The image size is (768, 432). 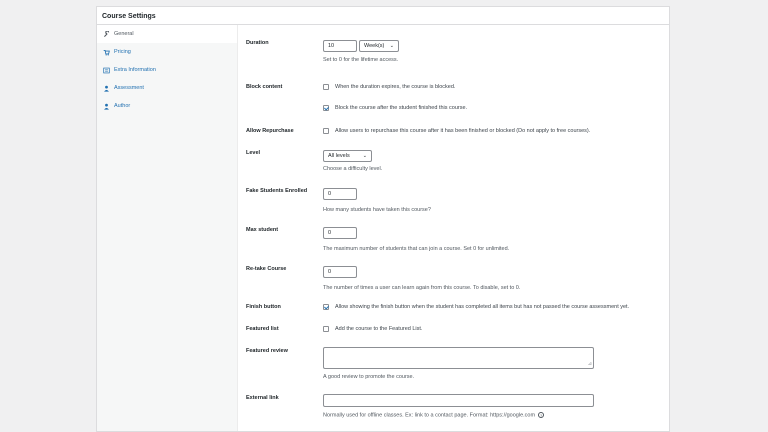 I want to click on level-label: Level, so click(x=253, y=153).